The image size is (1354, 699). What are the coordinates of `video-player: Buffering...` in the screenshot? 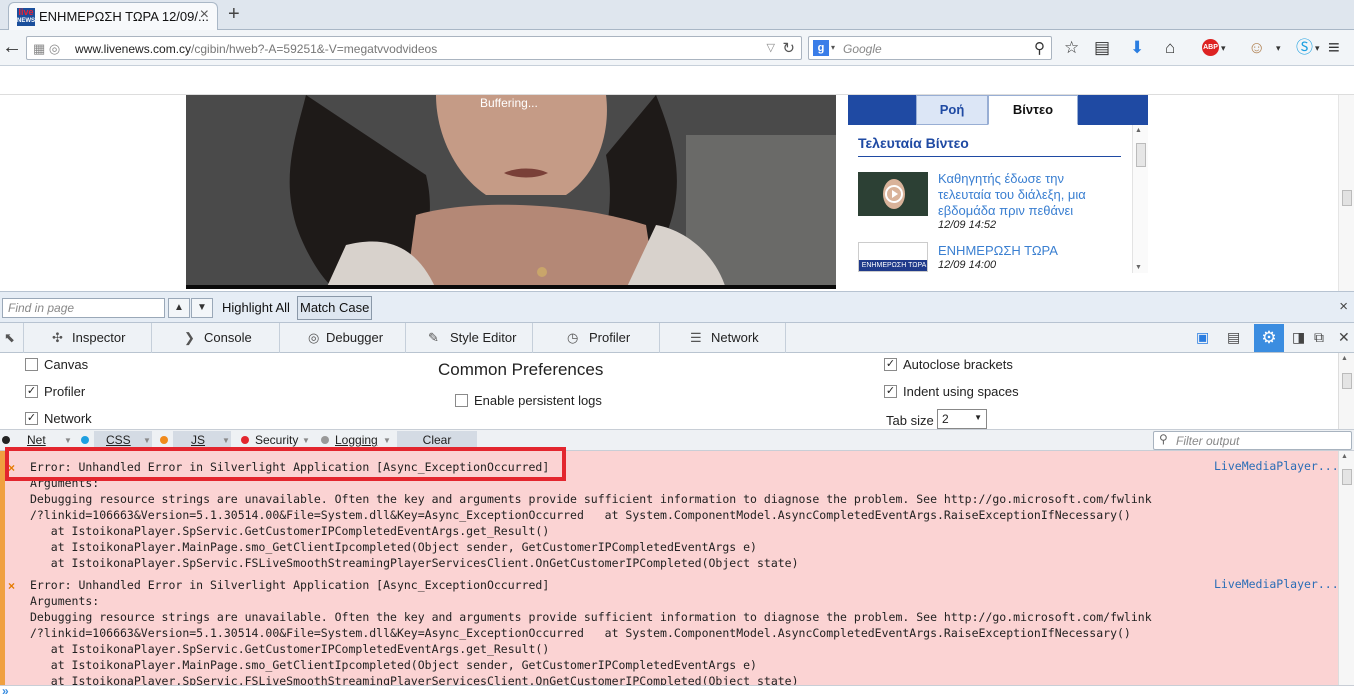 It's located at (511, 192).